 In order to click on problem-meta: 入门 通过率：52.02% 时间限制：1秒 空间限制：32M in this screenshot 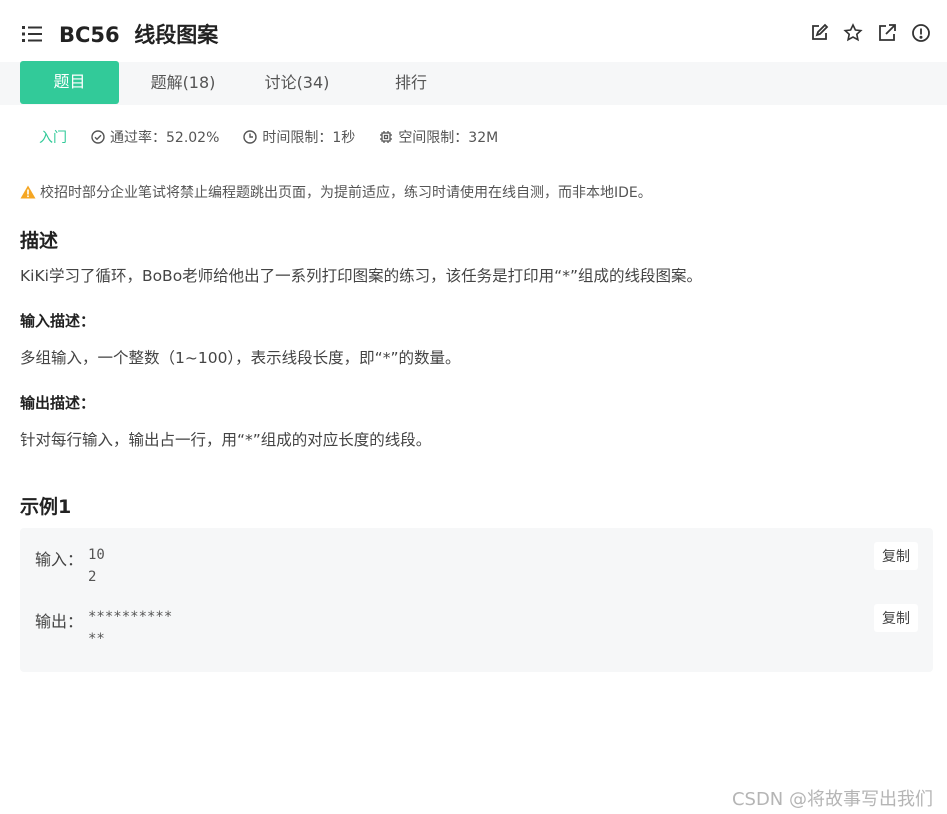, I will do `click(271, 137)`.